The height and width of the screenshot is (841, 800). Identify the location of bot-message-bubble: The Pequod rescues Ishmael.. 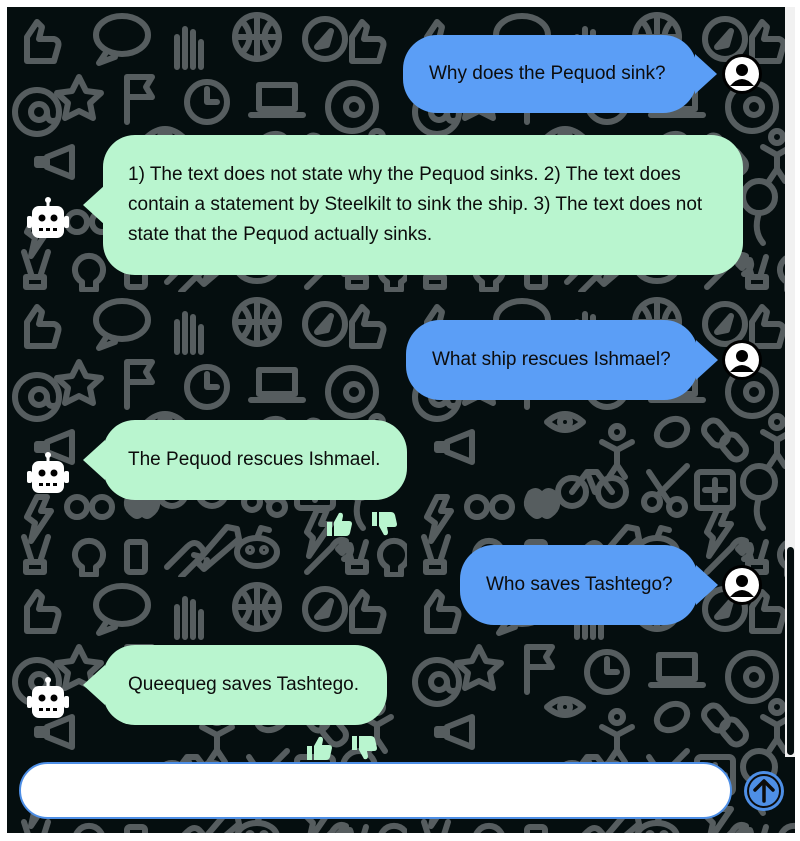
(255, 460).